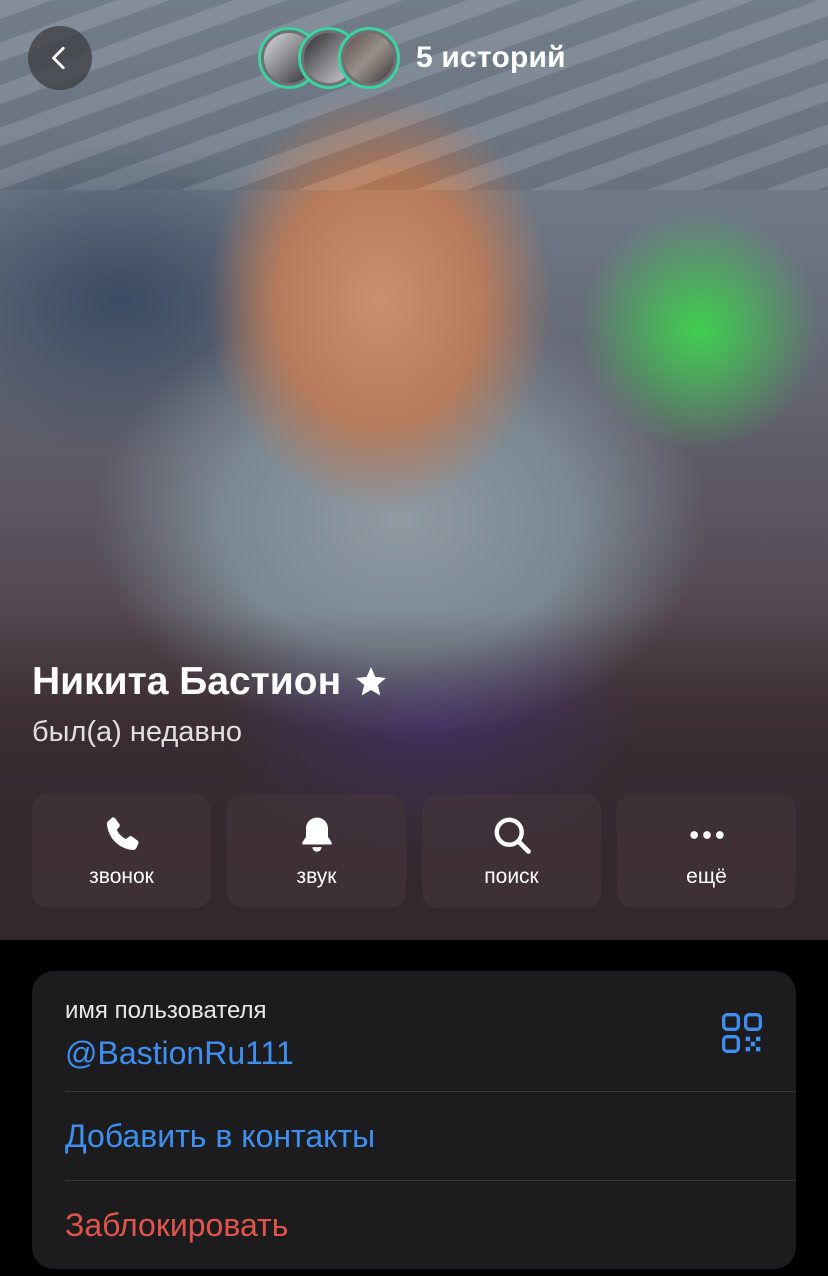 This screenshot has height=1276, width=828. I want to click on username-caption: имя пользователя, so click(166, 1010).